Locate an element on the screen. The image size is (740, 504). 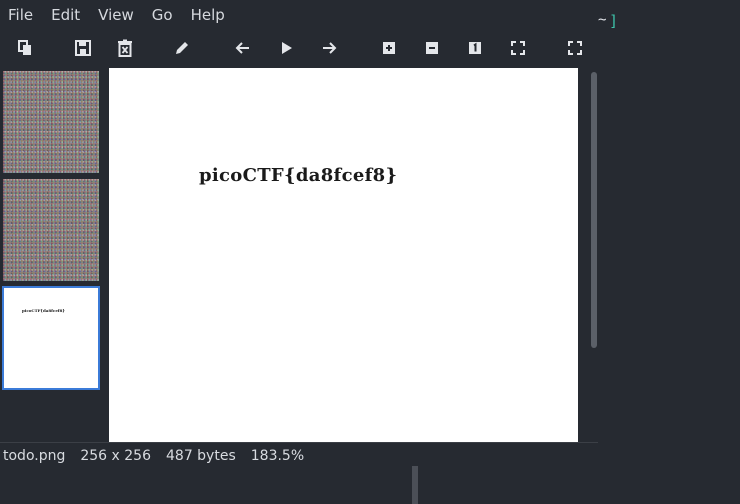
menu-bar: File Edit View Go Help is located at coordinates (300, 15).